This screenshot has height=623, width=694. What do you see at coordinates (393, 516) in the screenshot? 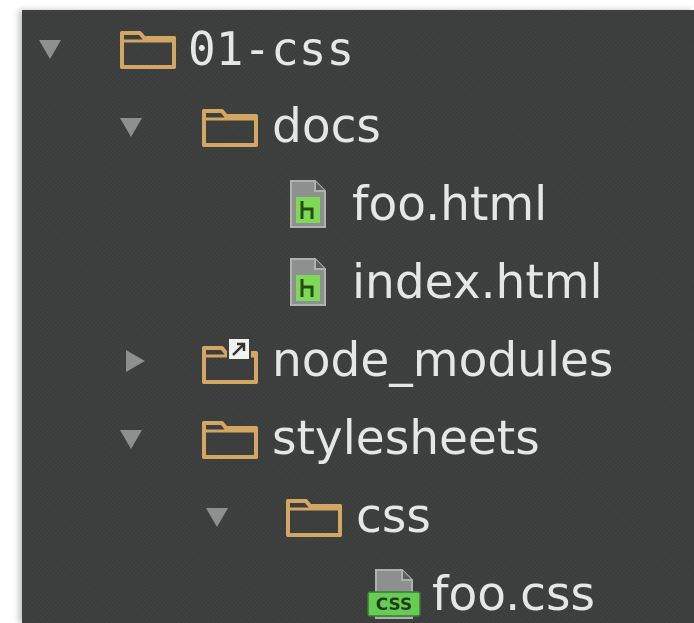
I see `tree-item-label: css` at bounding box center [393, 516].